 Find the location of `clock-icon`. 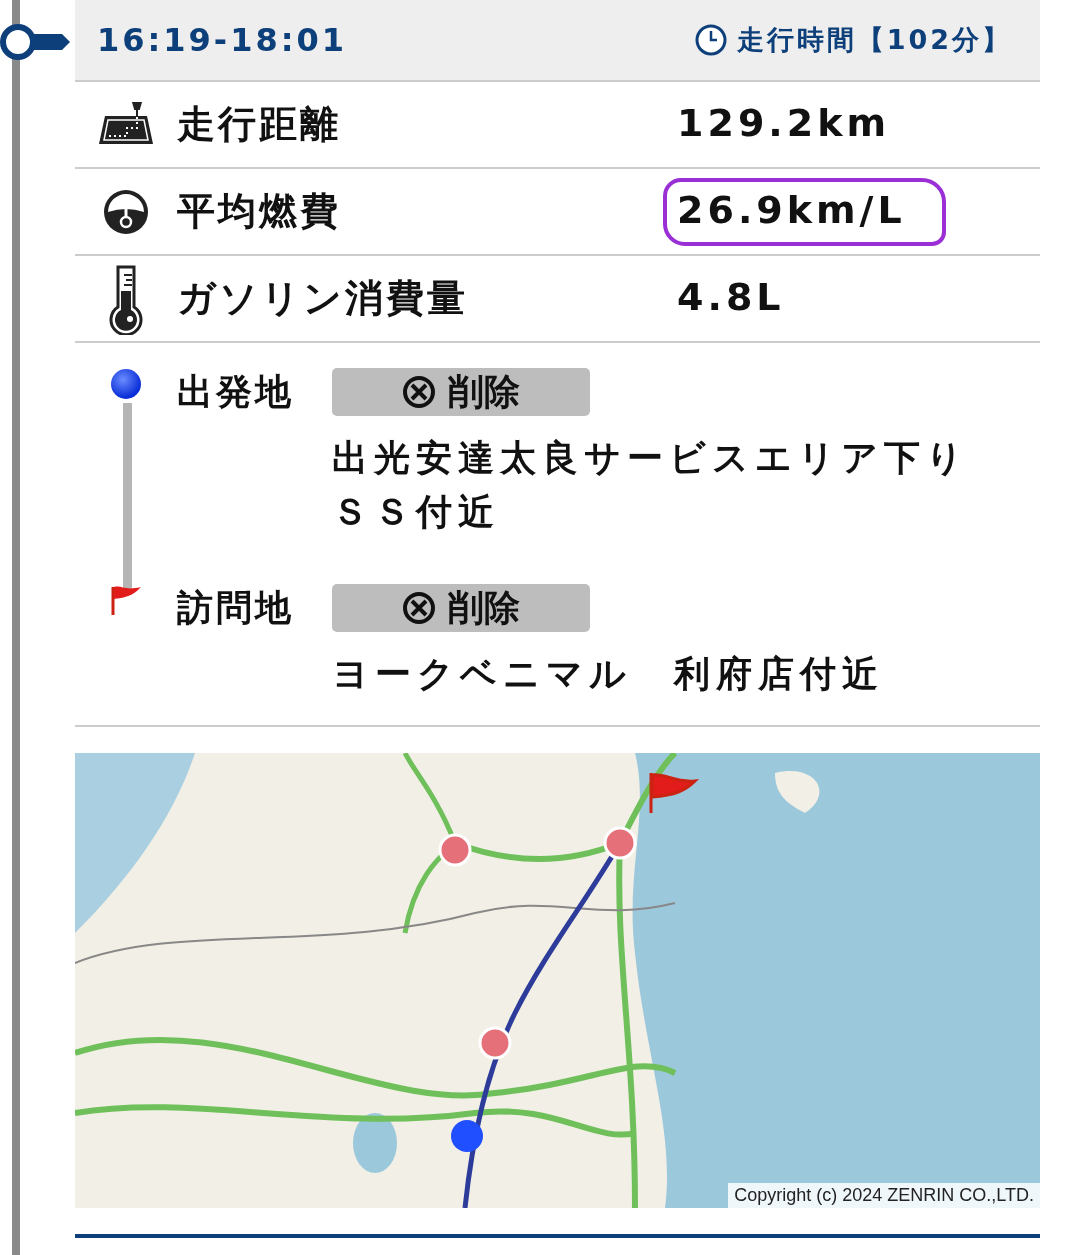

clock-icon is located at coordinates (710, 40).